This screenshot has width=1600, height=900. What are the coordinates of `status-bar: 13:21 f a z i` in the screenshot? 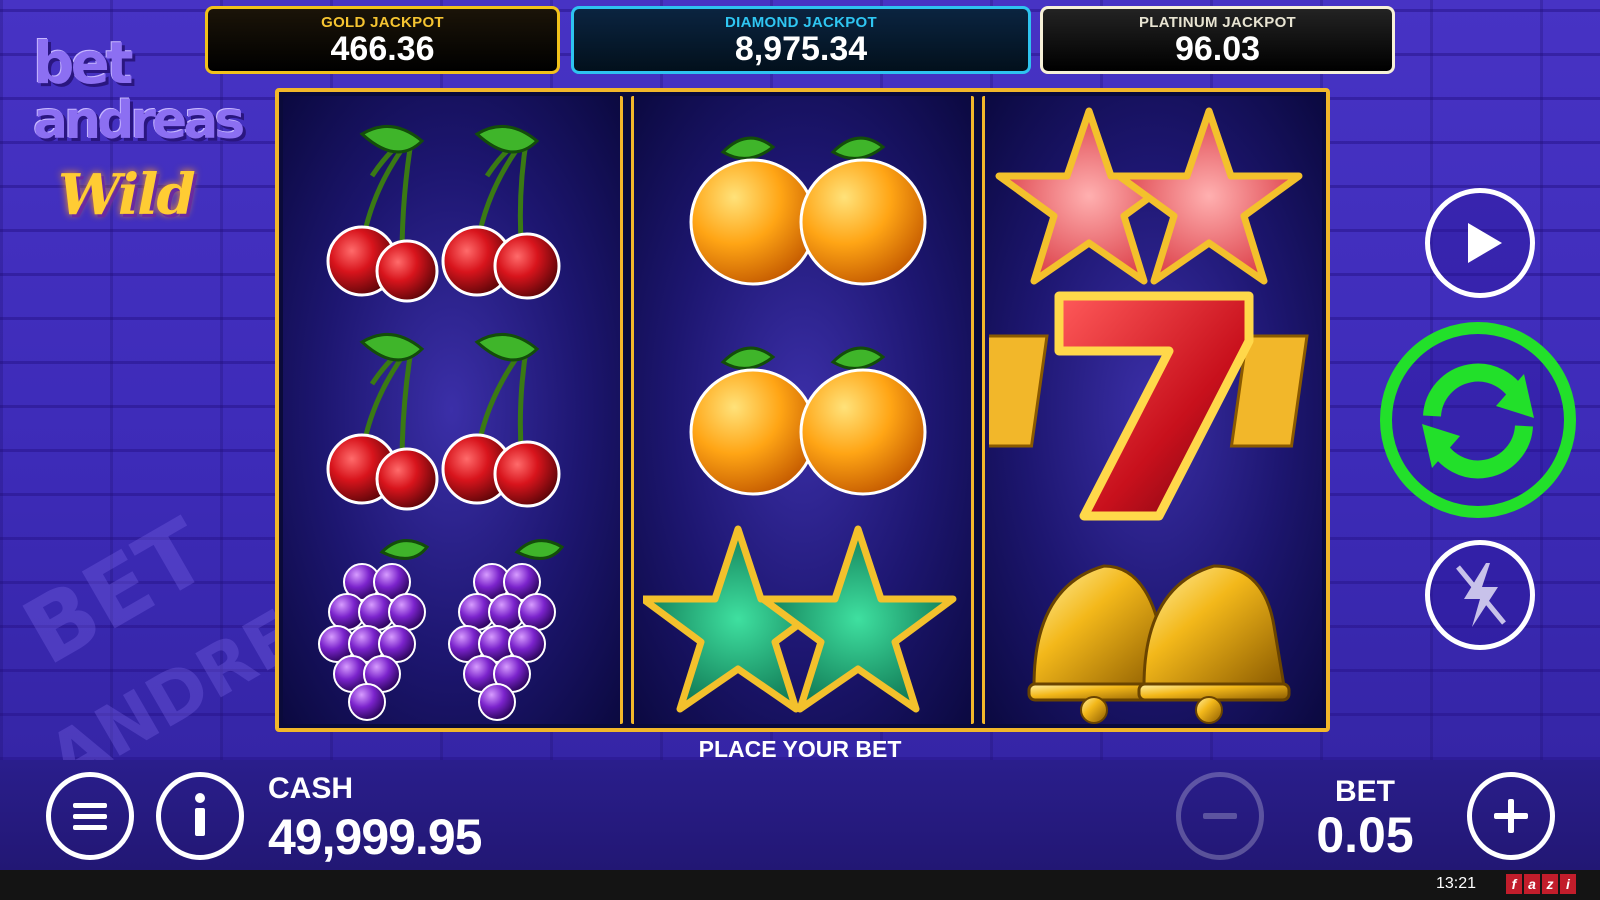 It's located at (800, 885).